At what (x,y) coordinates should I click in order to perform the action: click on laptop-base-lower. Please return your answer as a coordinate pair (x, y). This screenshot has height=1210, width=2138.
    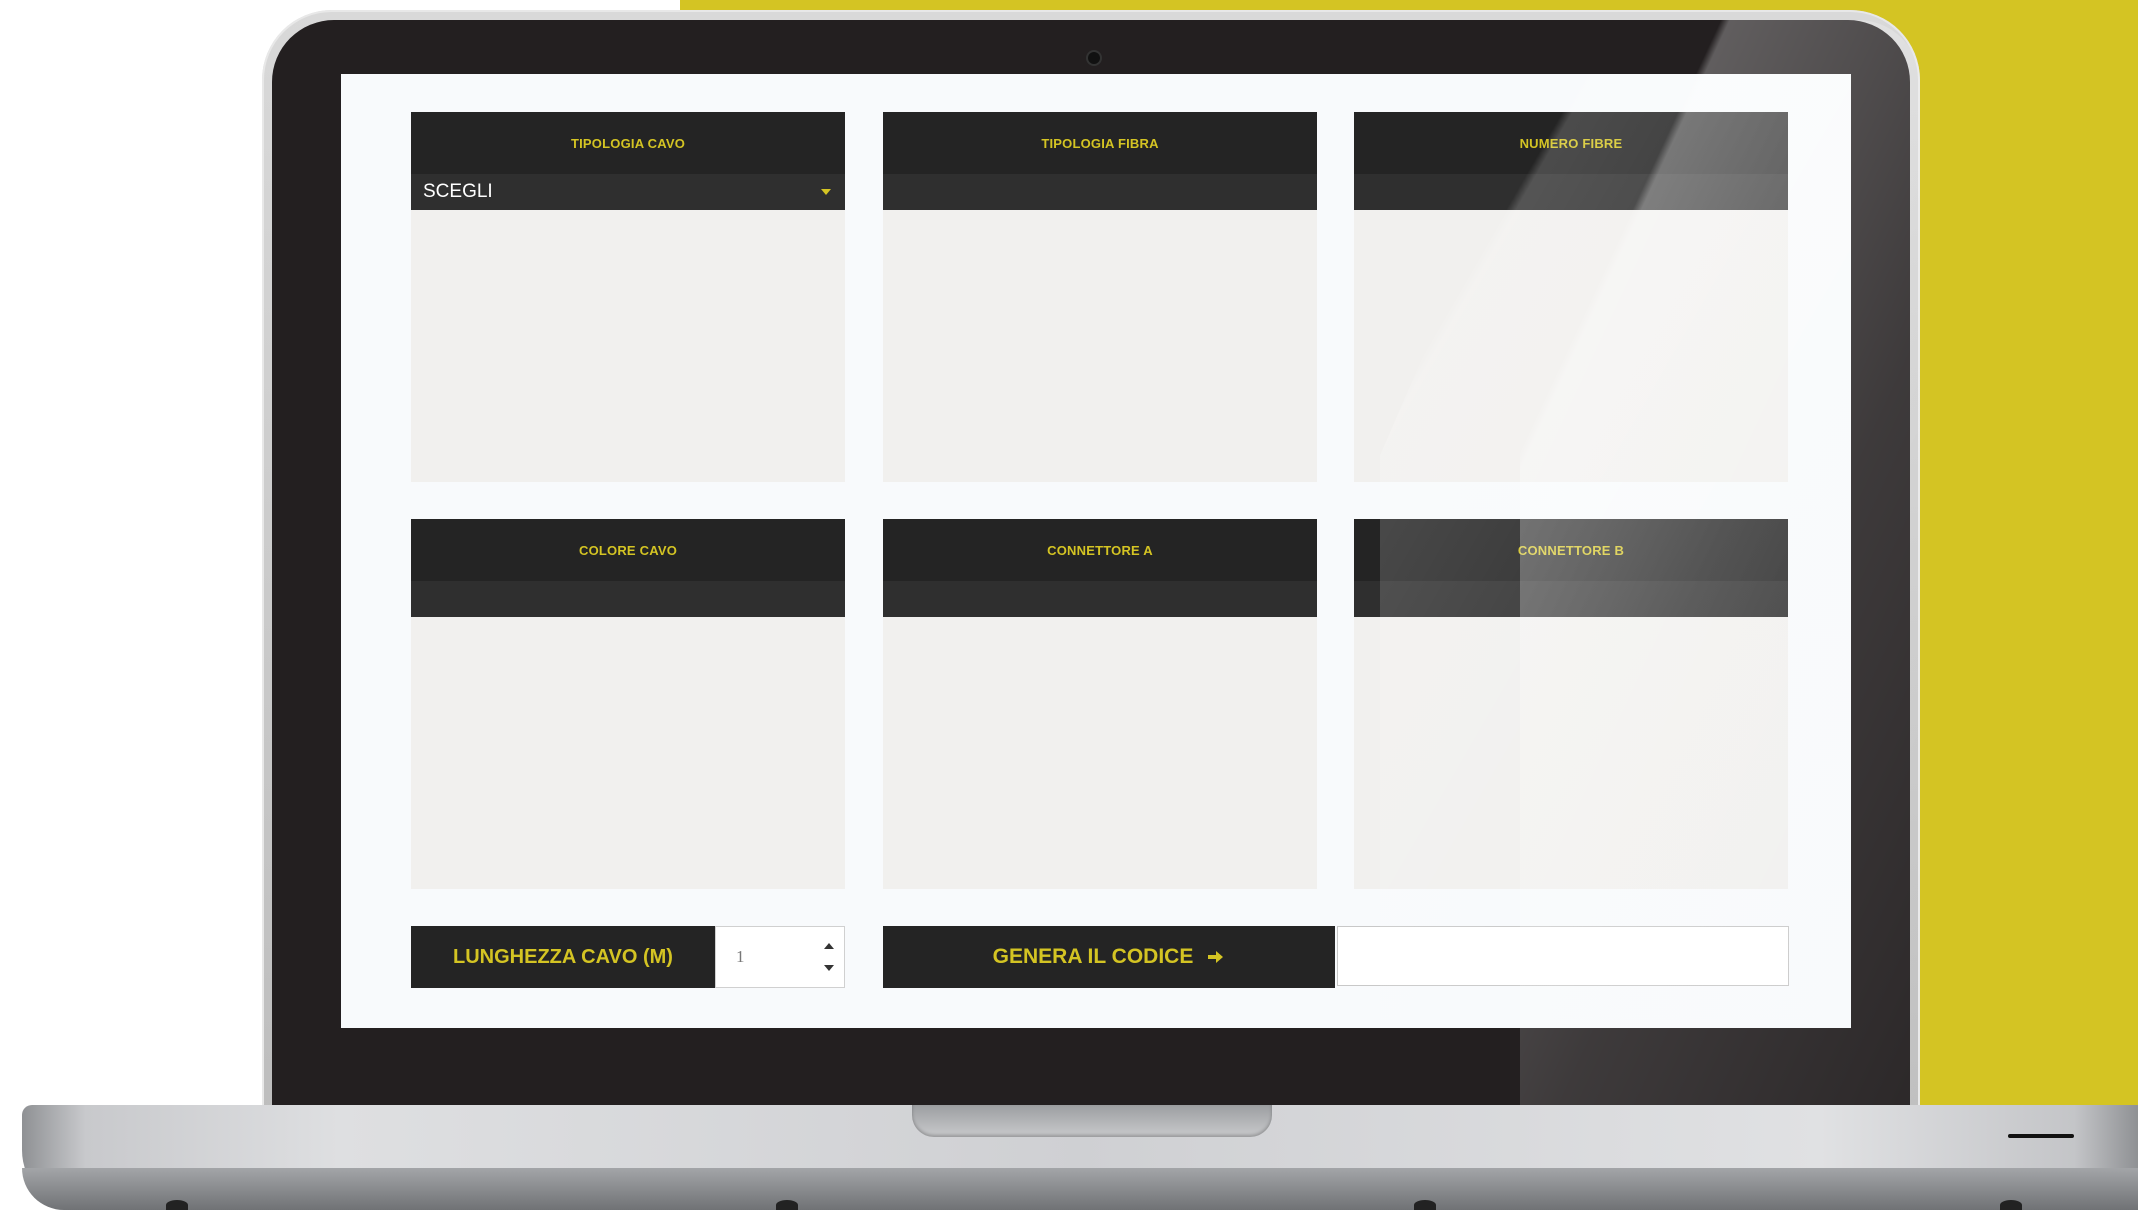
    Looking at the image, I should click on (1080, 1189).